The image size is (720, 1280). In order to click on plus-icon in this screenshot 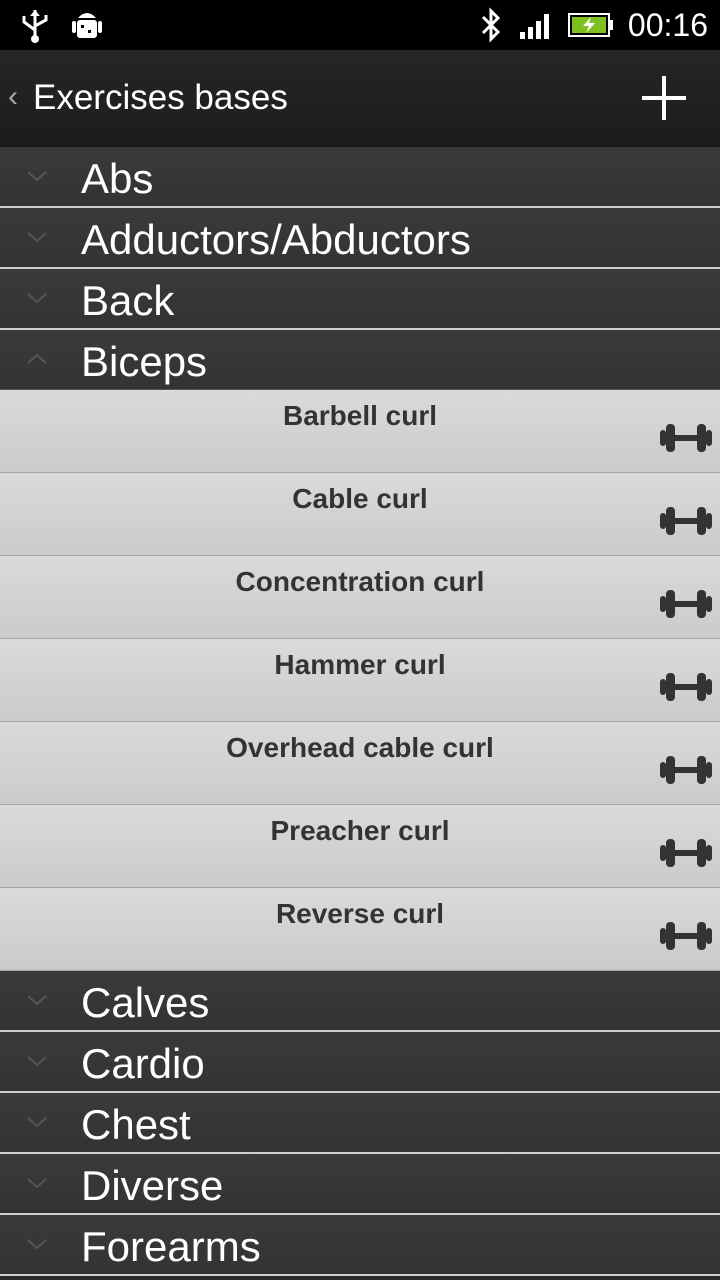, I will do `click(664, 98)`.